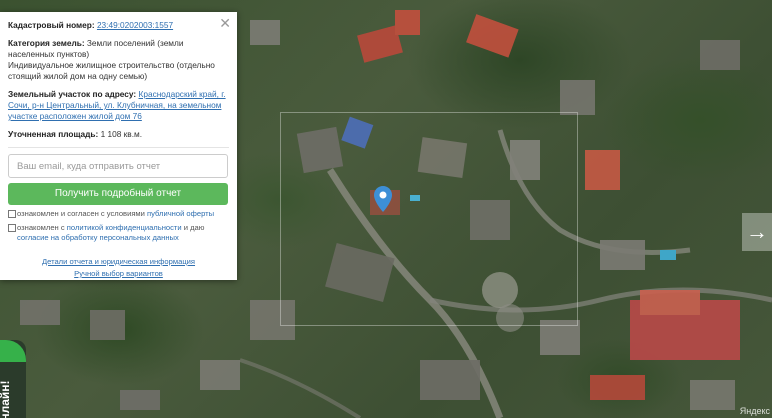 The height and width of the screenshot is (418, 772). I want to click on cadastral-number-link: 23:49:0202003:1557, so click(135, 25).